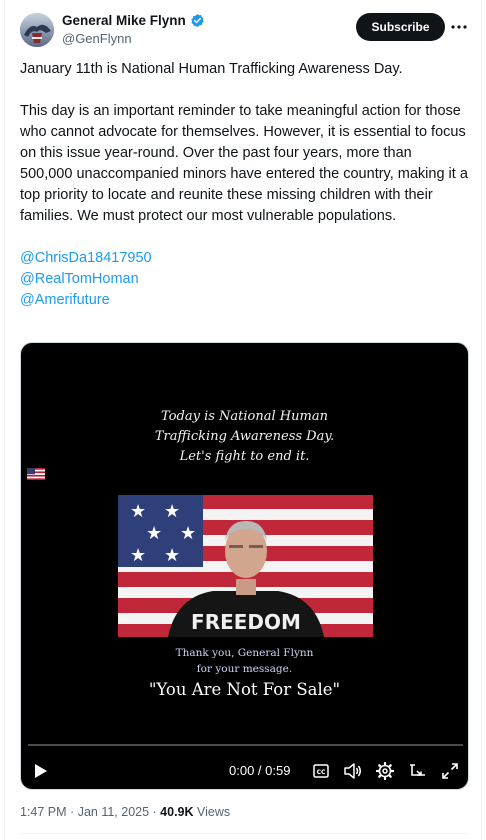 The width and height of the screenshot is (486, 840). I want to click on tweet-date: Jan 11, 2025, so click(113, 812).